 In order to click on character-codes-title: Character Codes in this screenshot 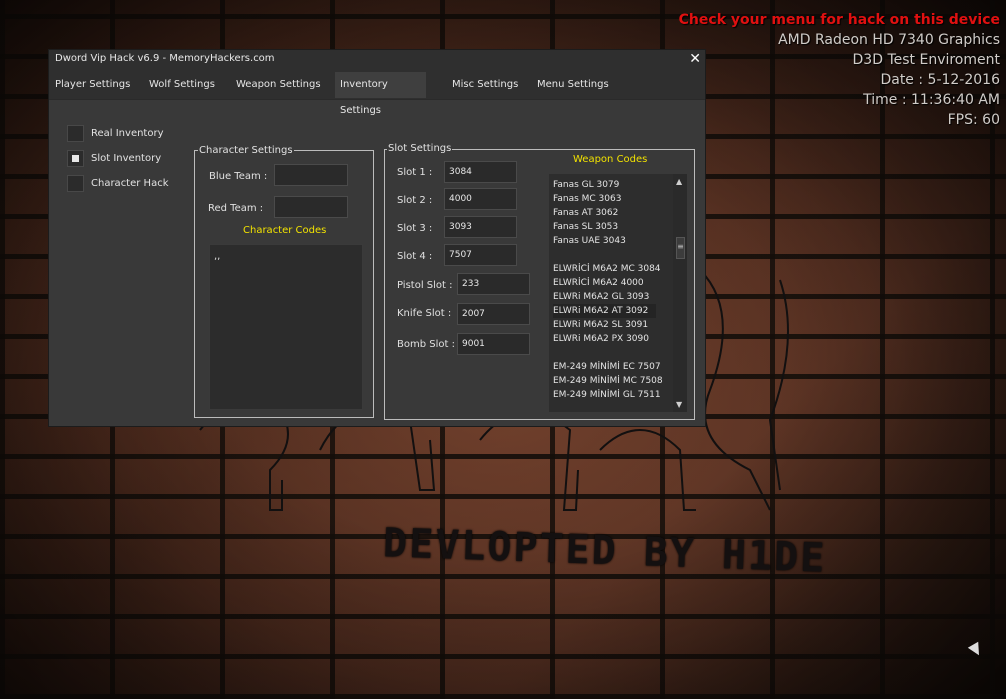, I will do `click(285, 230)`.